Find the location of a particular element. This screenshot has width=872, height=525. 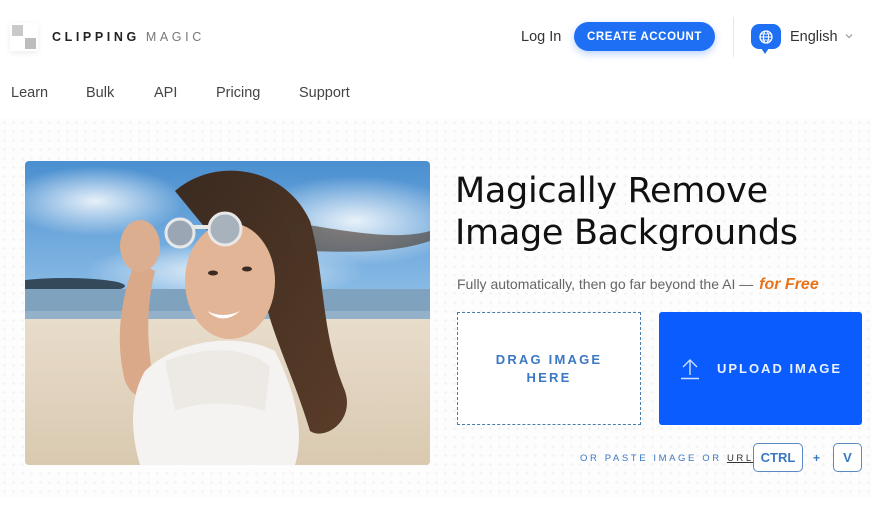

headline-line-2: Image Backgrounds is located at coordinates (626, 233).